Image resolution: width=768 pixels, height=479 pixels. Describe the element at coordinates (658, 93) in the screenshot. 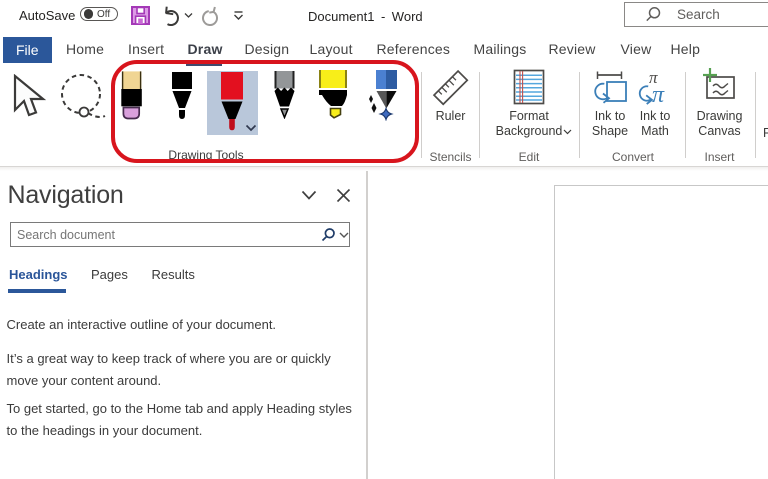

I see `svg-text: π` at that location.